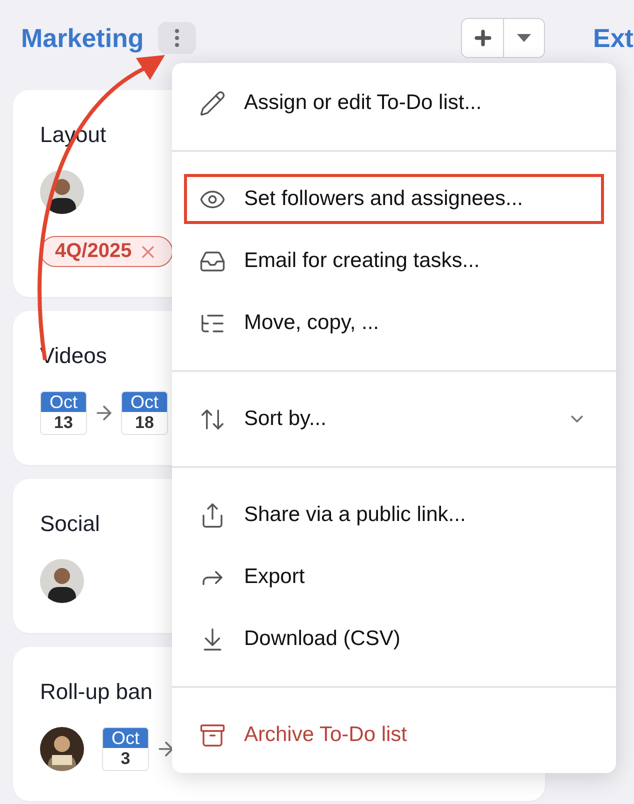  I want to click on menu-item: Export, so click(394, 577).